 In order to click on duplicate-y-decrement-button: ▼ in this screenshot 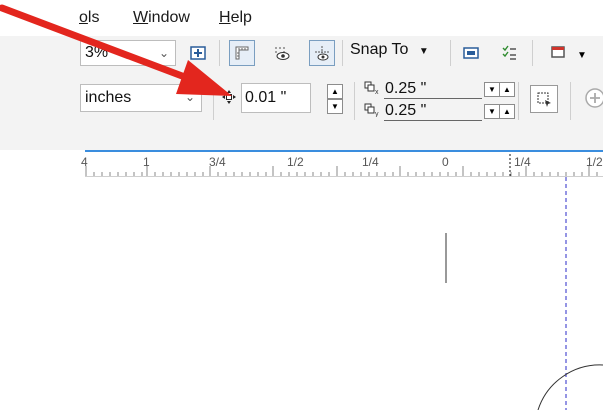, I will do `click(492, 111)`.